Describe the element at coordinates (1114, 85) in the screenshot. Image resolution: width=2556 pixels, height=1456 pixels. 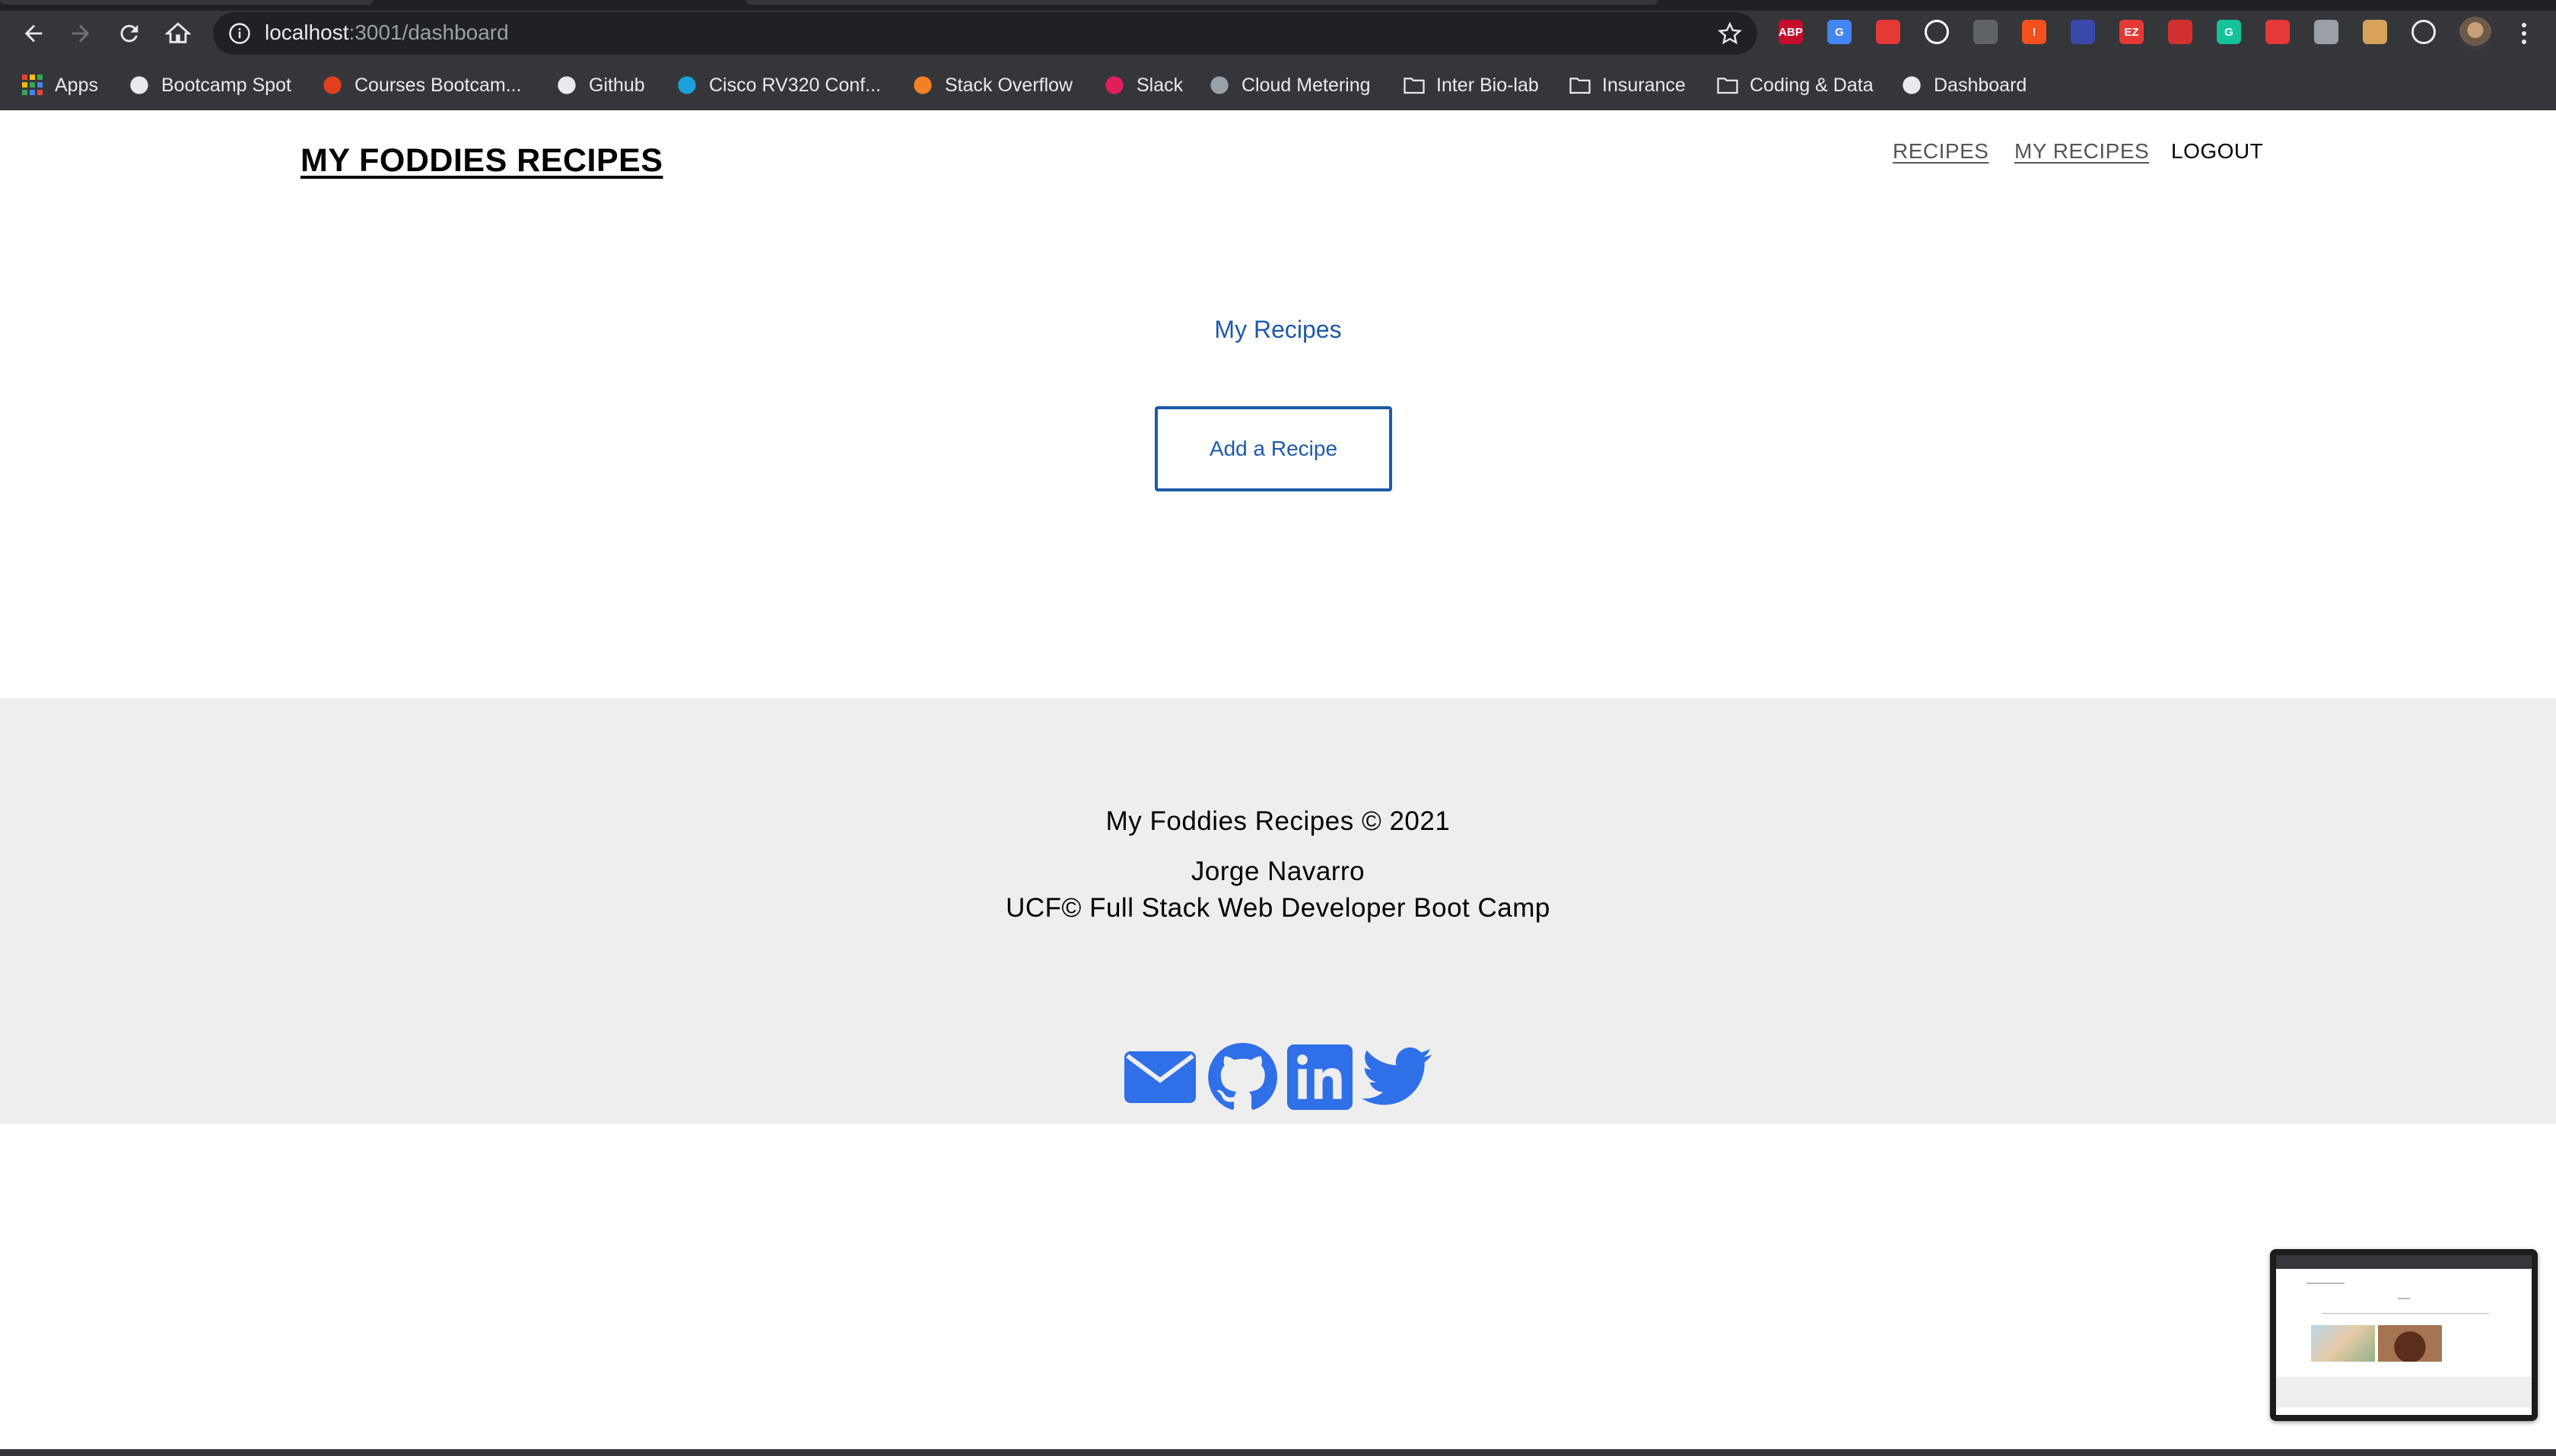
I see `slack-icon` at that location.